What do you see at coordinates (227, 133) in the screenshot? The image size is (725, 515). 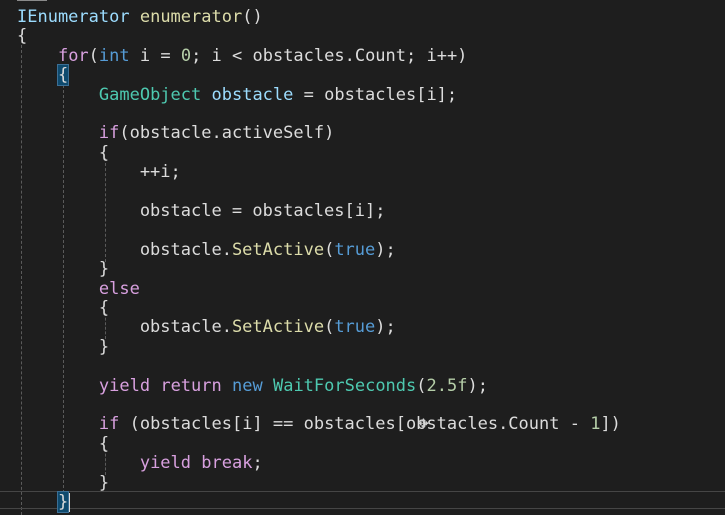 I see `code-token: (obstacle.activeSelf)` at bounding box center [227, 133].